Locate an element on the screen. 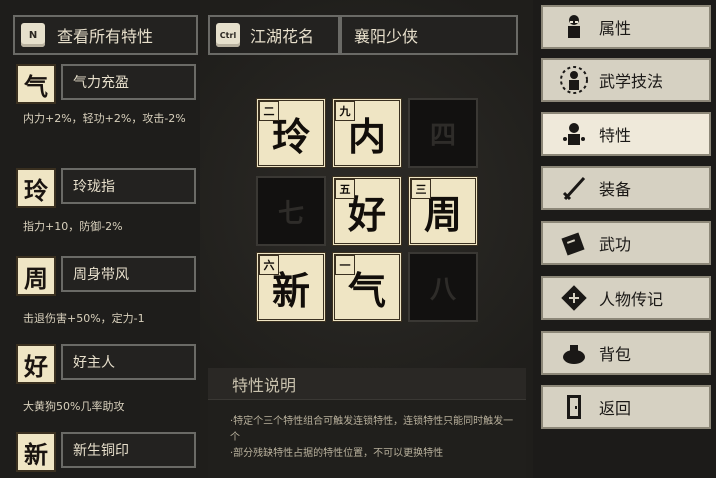 This screenshot has width=716, height=478. trait-description: 击退伤害+50%，定力-1 is located at coordinates (84, 318).